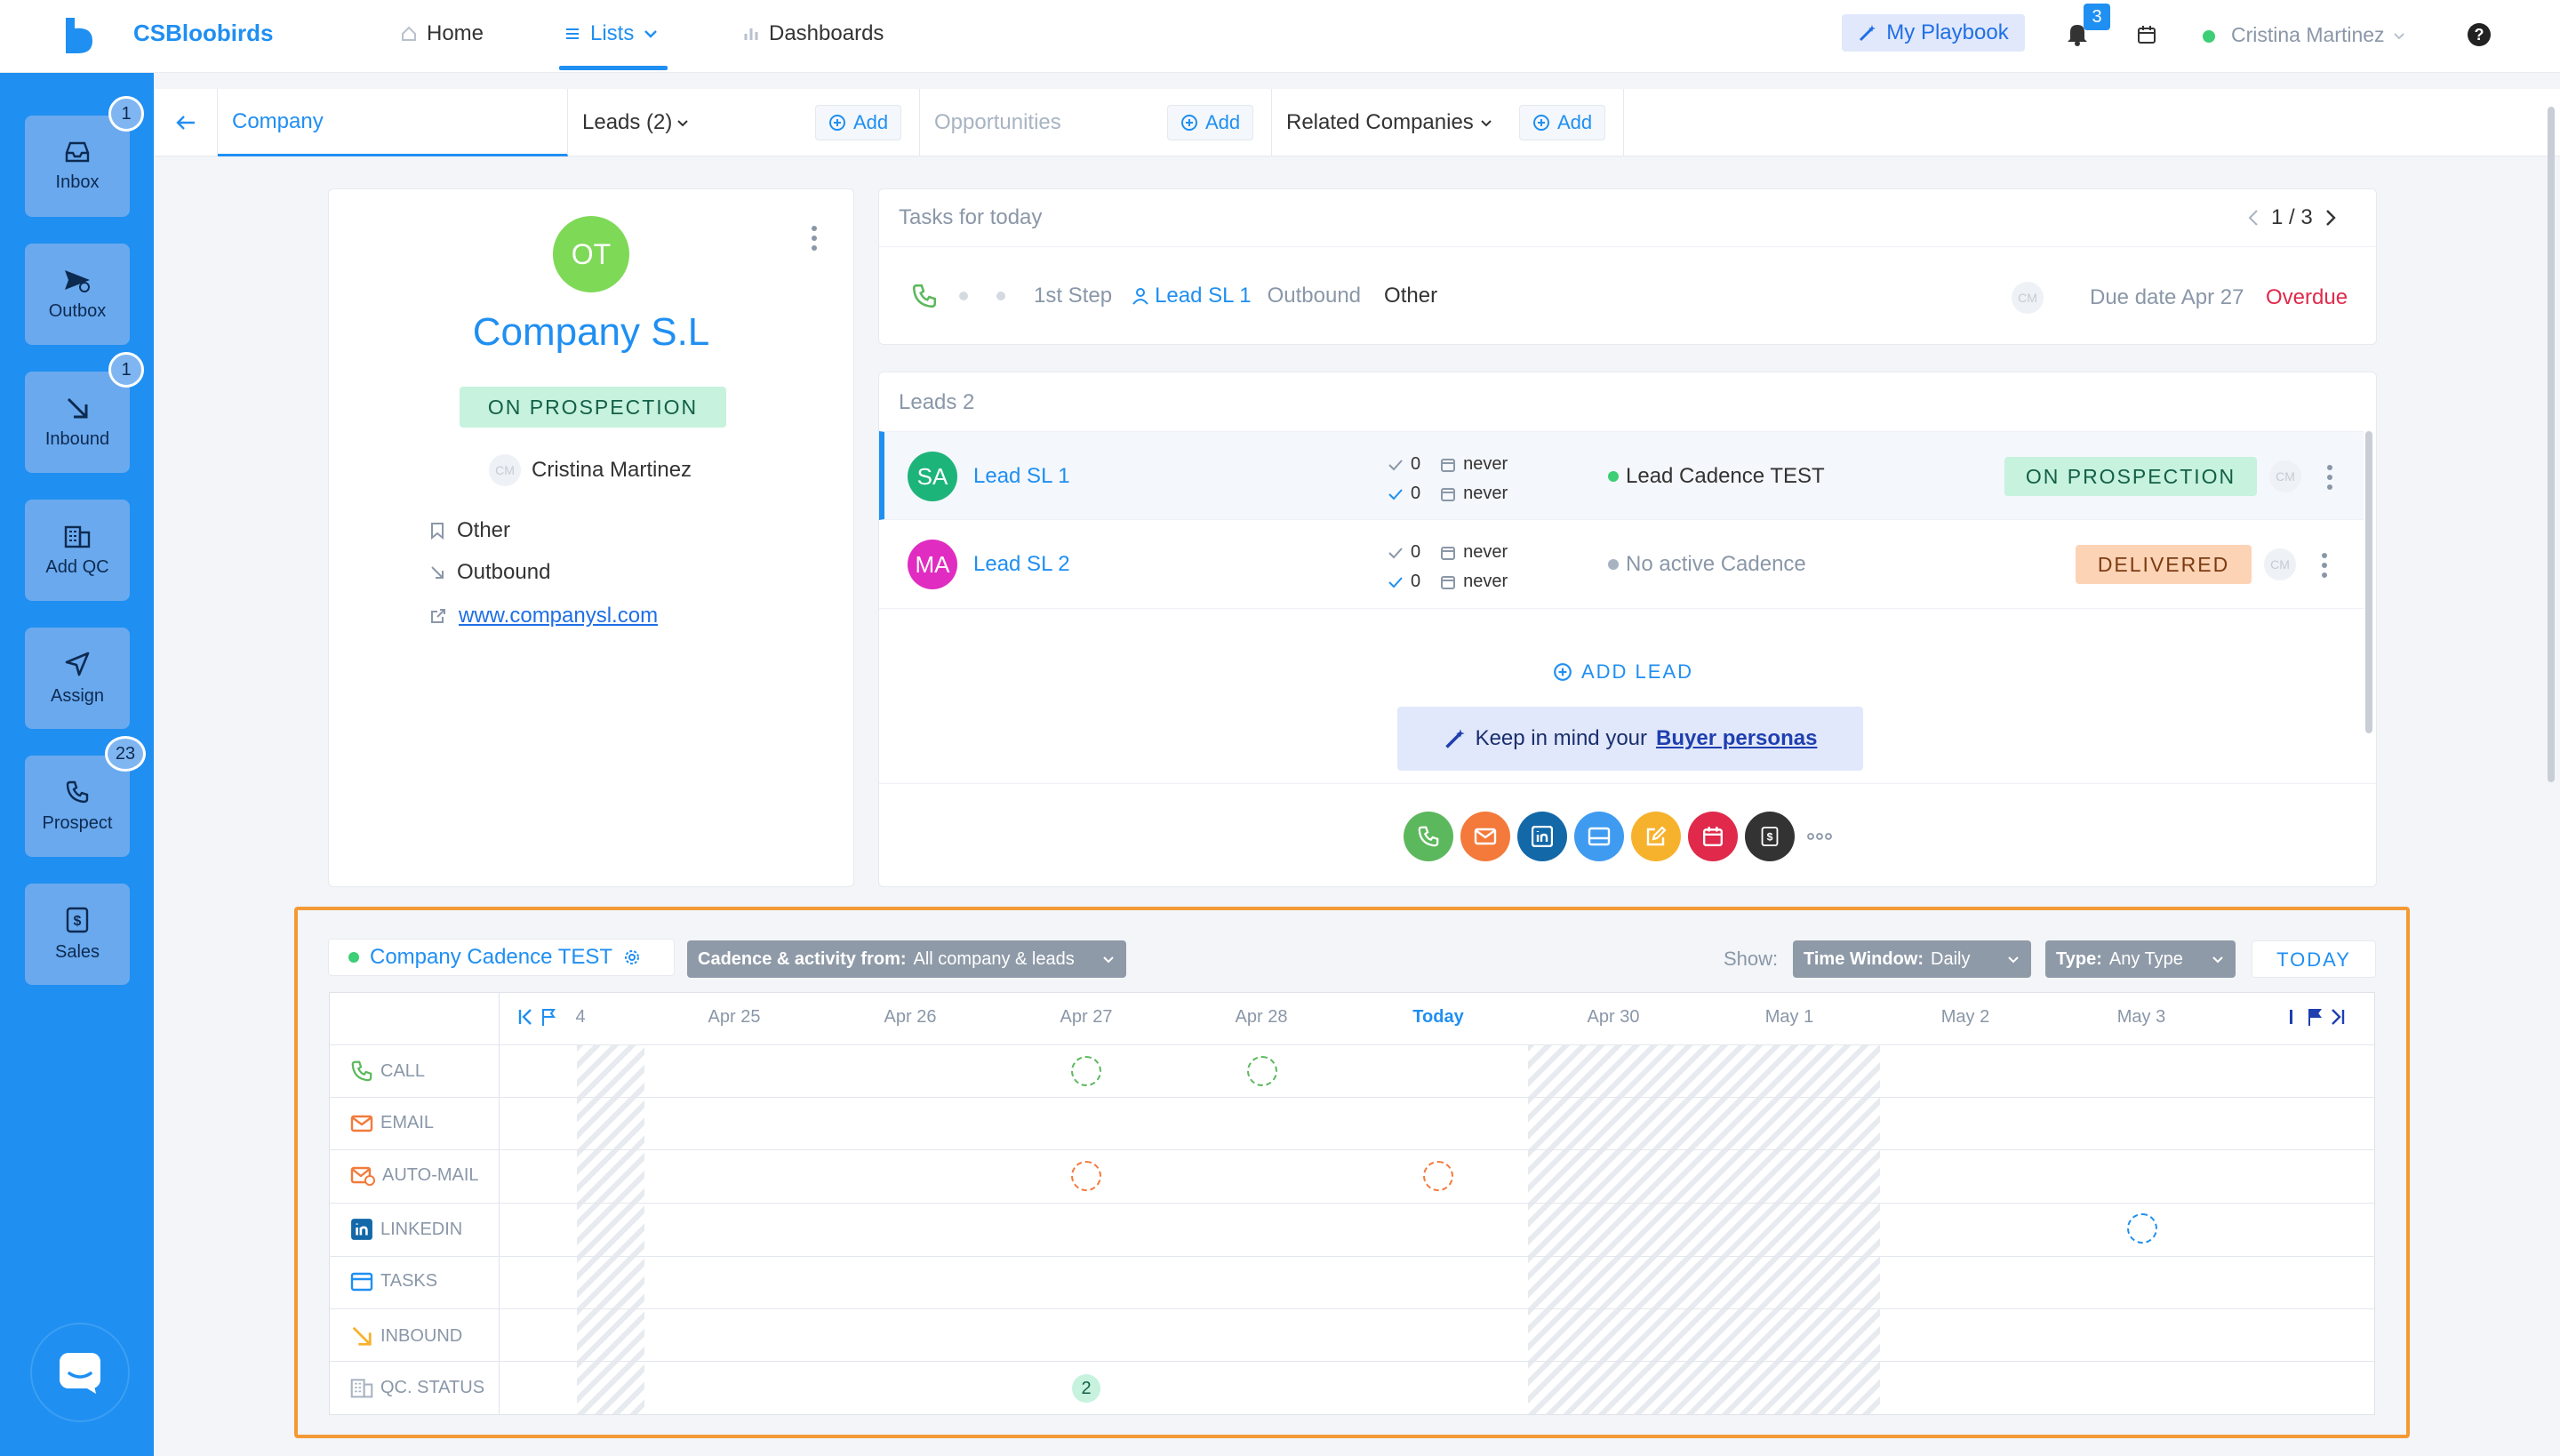  Describe the element at coordinates (77, 678) in the screenshot. I see `sidebar-item-assign: Assign` at that location.